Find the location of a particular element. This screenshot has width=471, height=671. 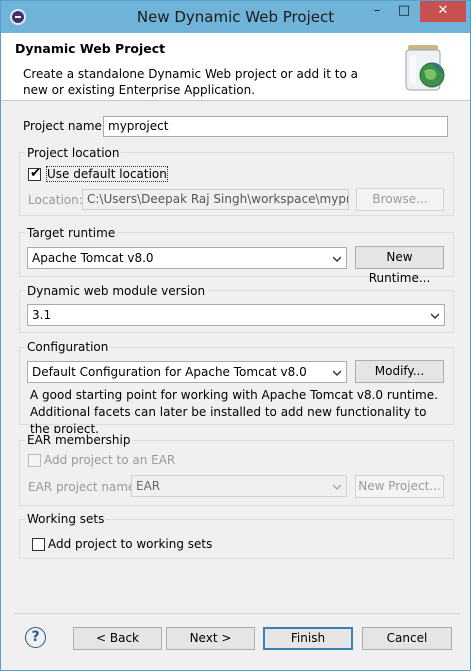

target-runtime-value: Apache Tomcat v8.0 is located at coordinates (93, 258).